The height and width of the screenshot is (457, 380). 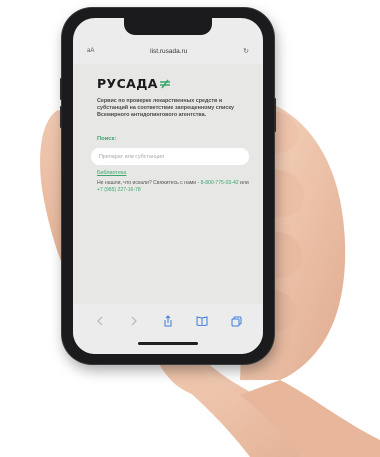 What do you see at coordinates (168, 343) in the screenshot?
I see `home-indicator` at bounding box center [168, 343].